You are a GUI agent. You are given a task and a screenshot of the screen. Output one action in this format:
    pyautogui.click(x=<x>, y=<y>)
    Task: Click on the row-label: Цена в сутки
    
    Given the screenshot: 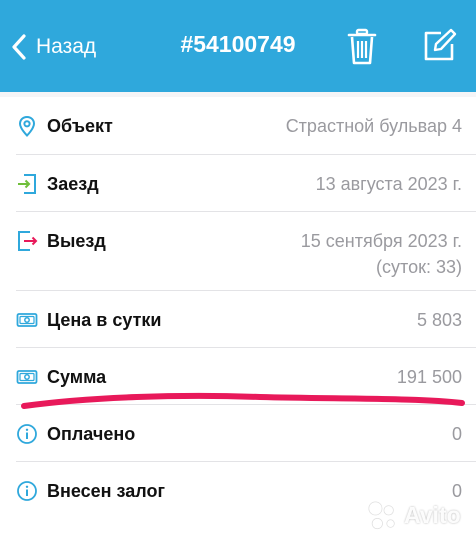 What is the action you would take?
    pyautogui.click(x=104, y=320)
    